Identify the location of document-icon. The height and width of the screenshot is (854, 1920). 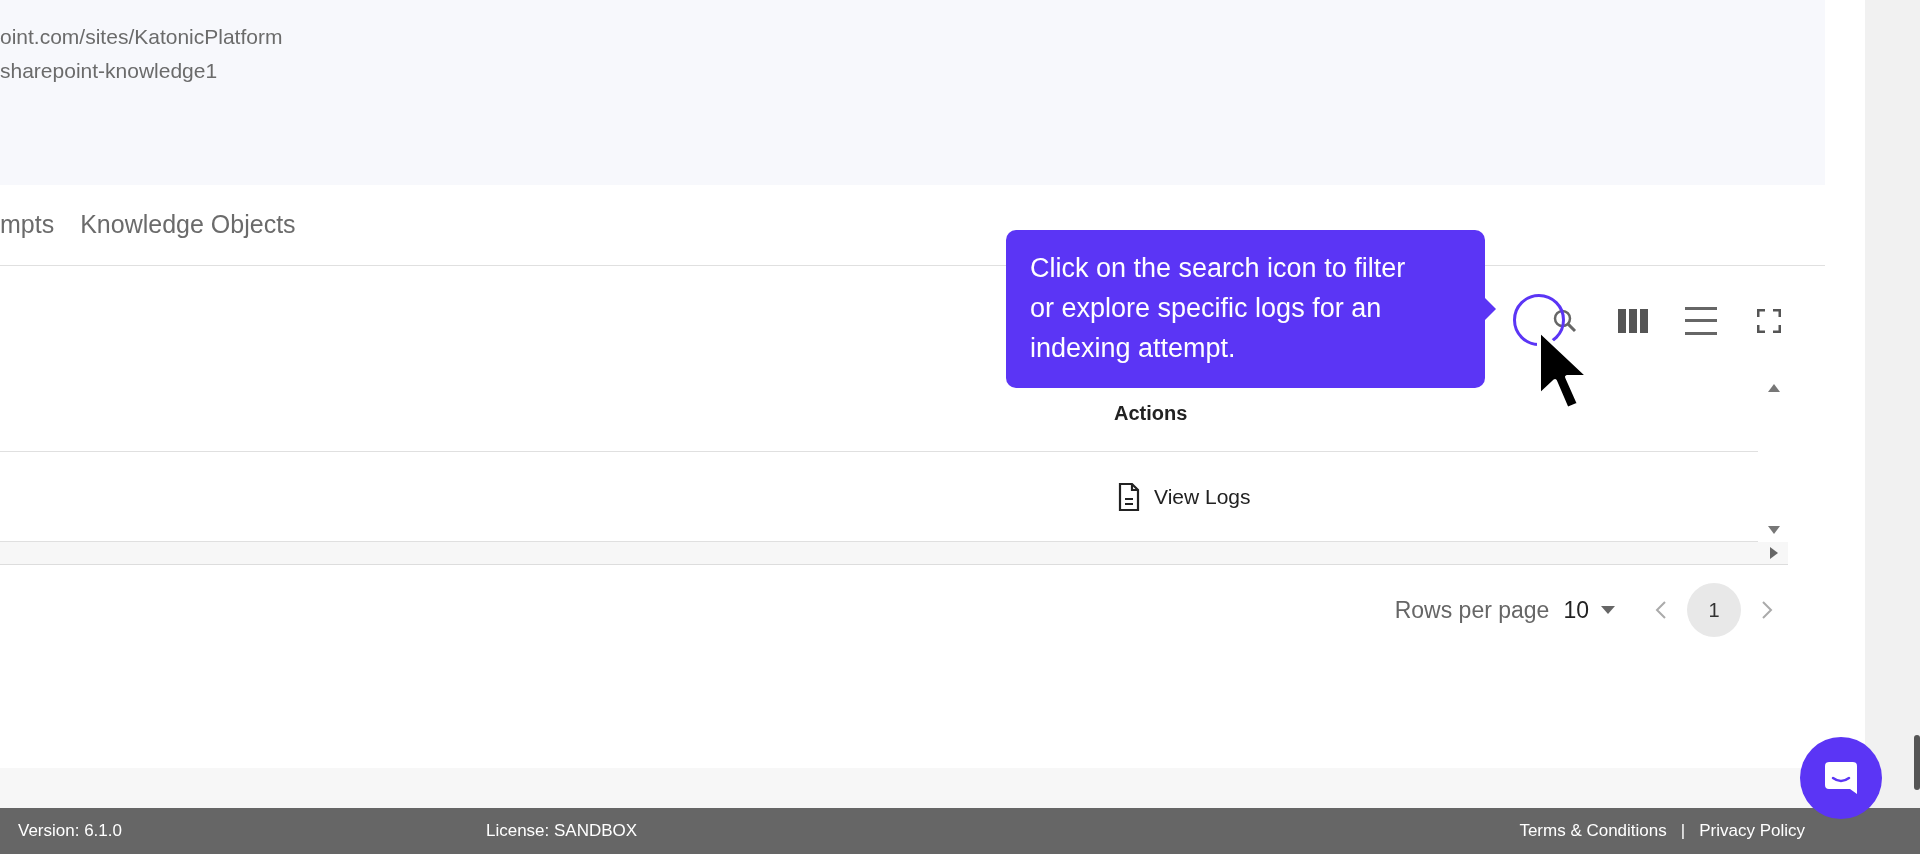
(1129, 496).